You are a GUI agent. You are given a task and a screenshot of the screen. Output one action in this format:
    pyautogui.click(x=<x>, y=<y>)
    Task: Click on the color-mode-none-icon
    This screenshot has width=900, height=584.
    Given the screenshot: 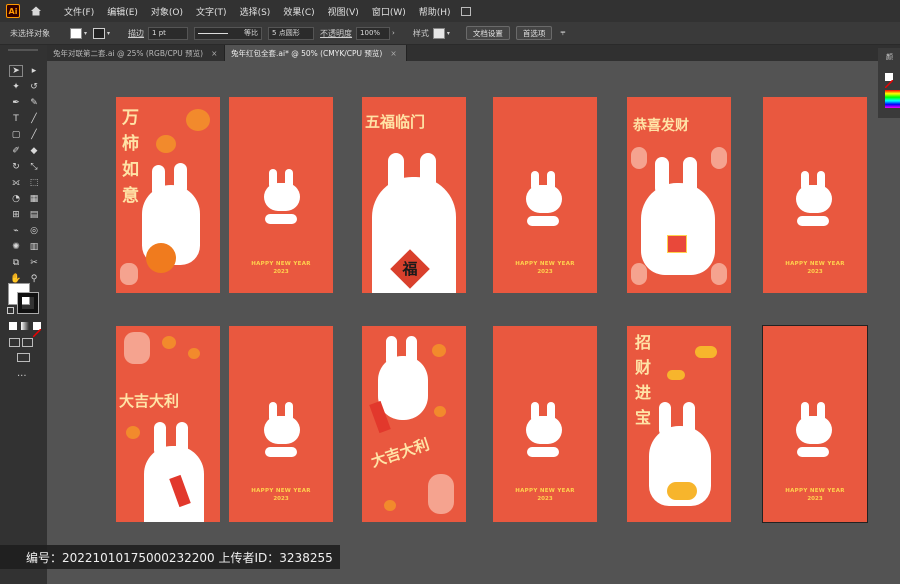 What is the action you would take?
    pyautogui.click(x=37, y=330)
    